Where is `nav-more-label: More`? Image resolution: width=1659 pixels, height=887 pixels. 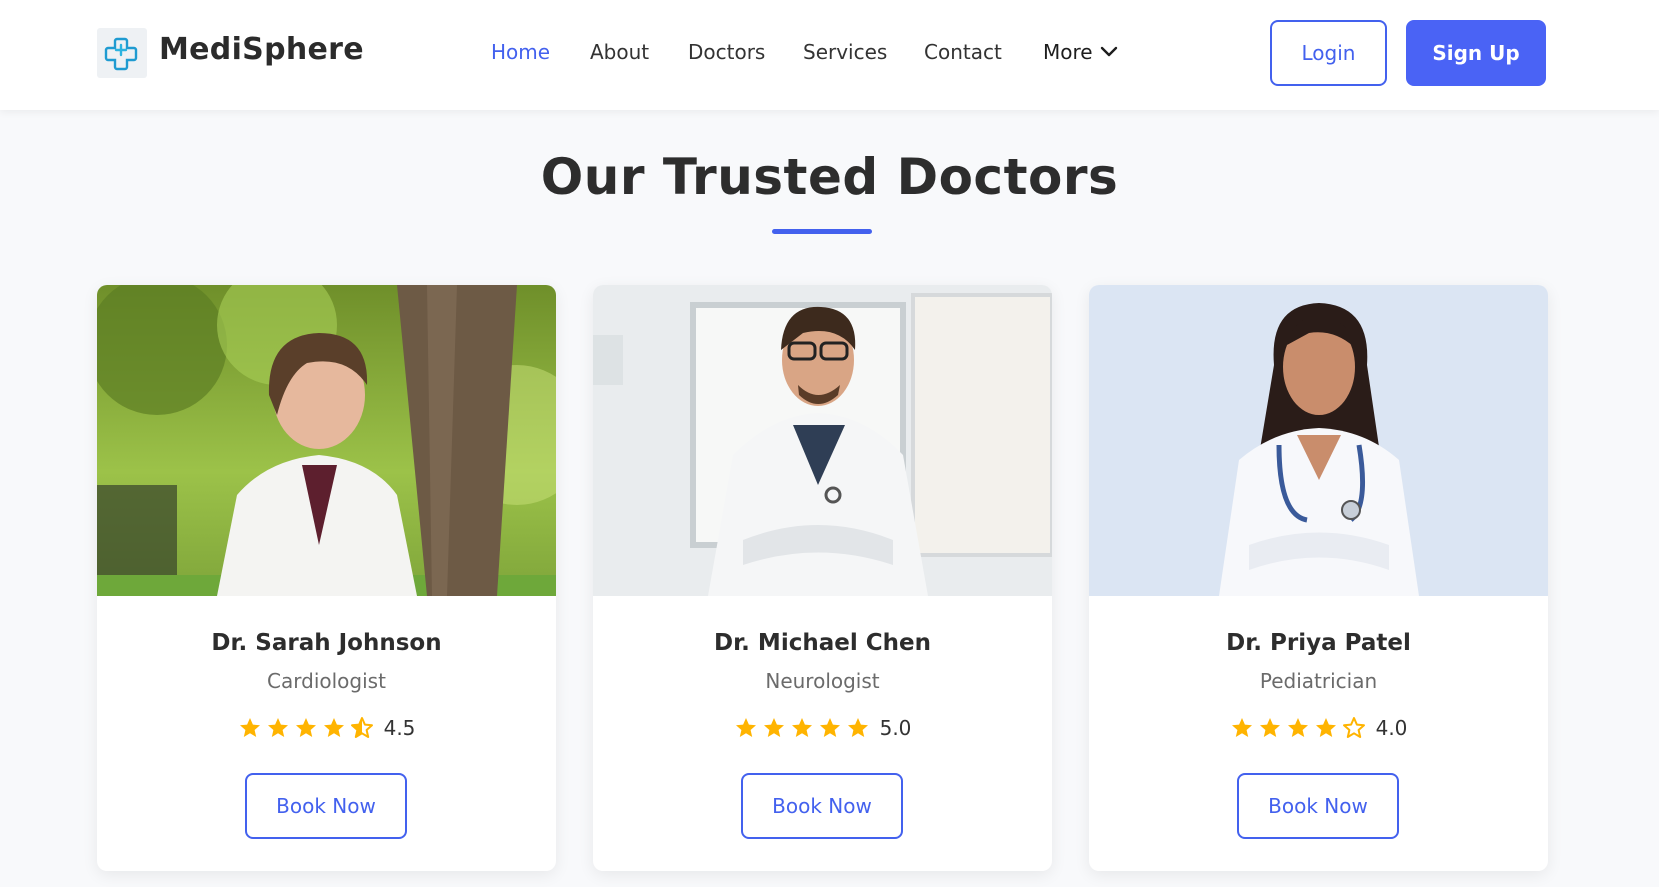 nav-more-label: More is located at coordinates (1068, 52).